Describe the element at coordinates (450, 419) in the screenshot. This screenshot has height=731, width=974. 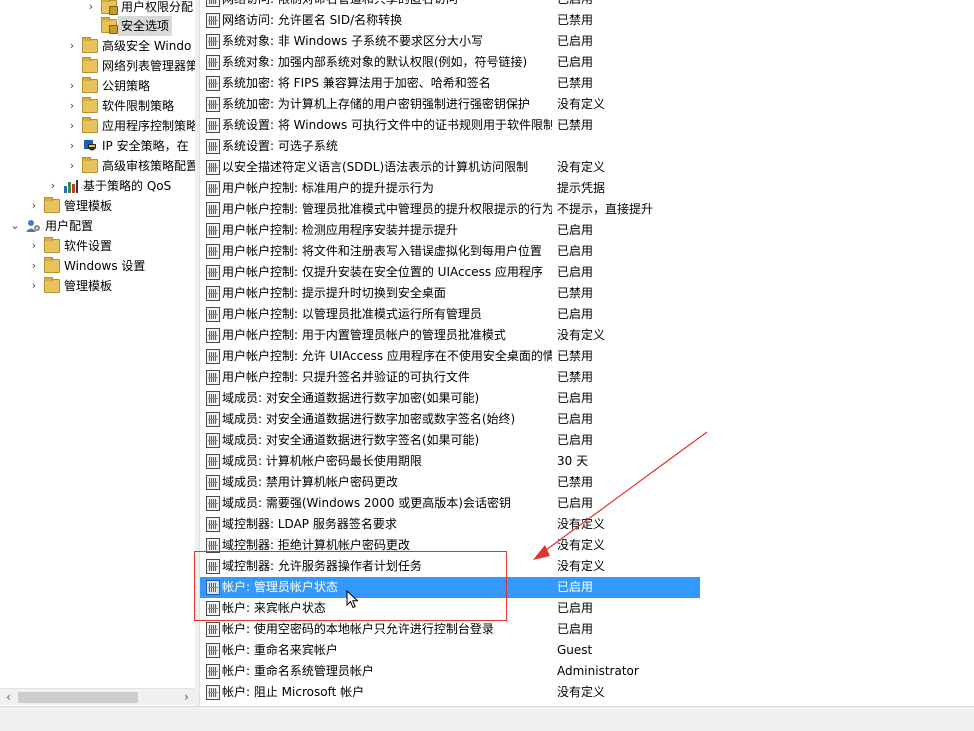
I see `policy-row: 域成员: 对安全通道数据进行数字加密或数字签名(始终) 已启用` at that location.